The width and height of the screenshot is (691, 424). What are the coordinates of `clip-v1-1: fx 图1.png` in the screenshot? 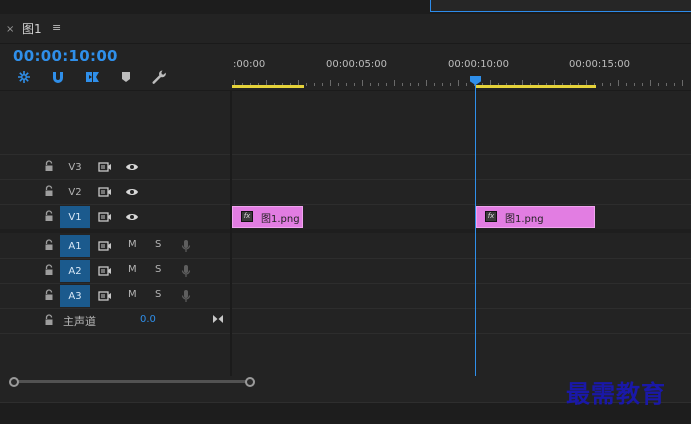 It's located at (267, 217).